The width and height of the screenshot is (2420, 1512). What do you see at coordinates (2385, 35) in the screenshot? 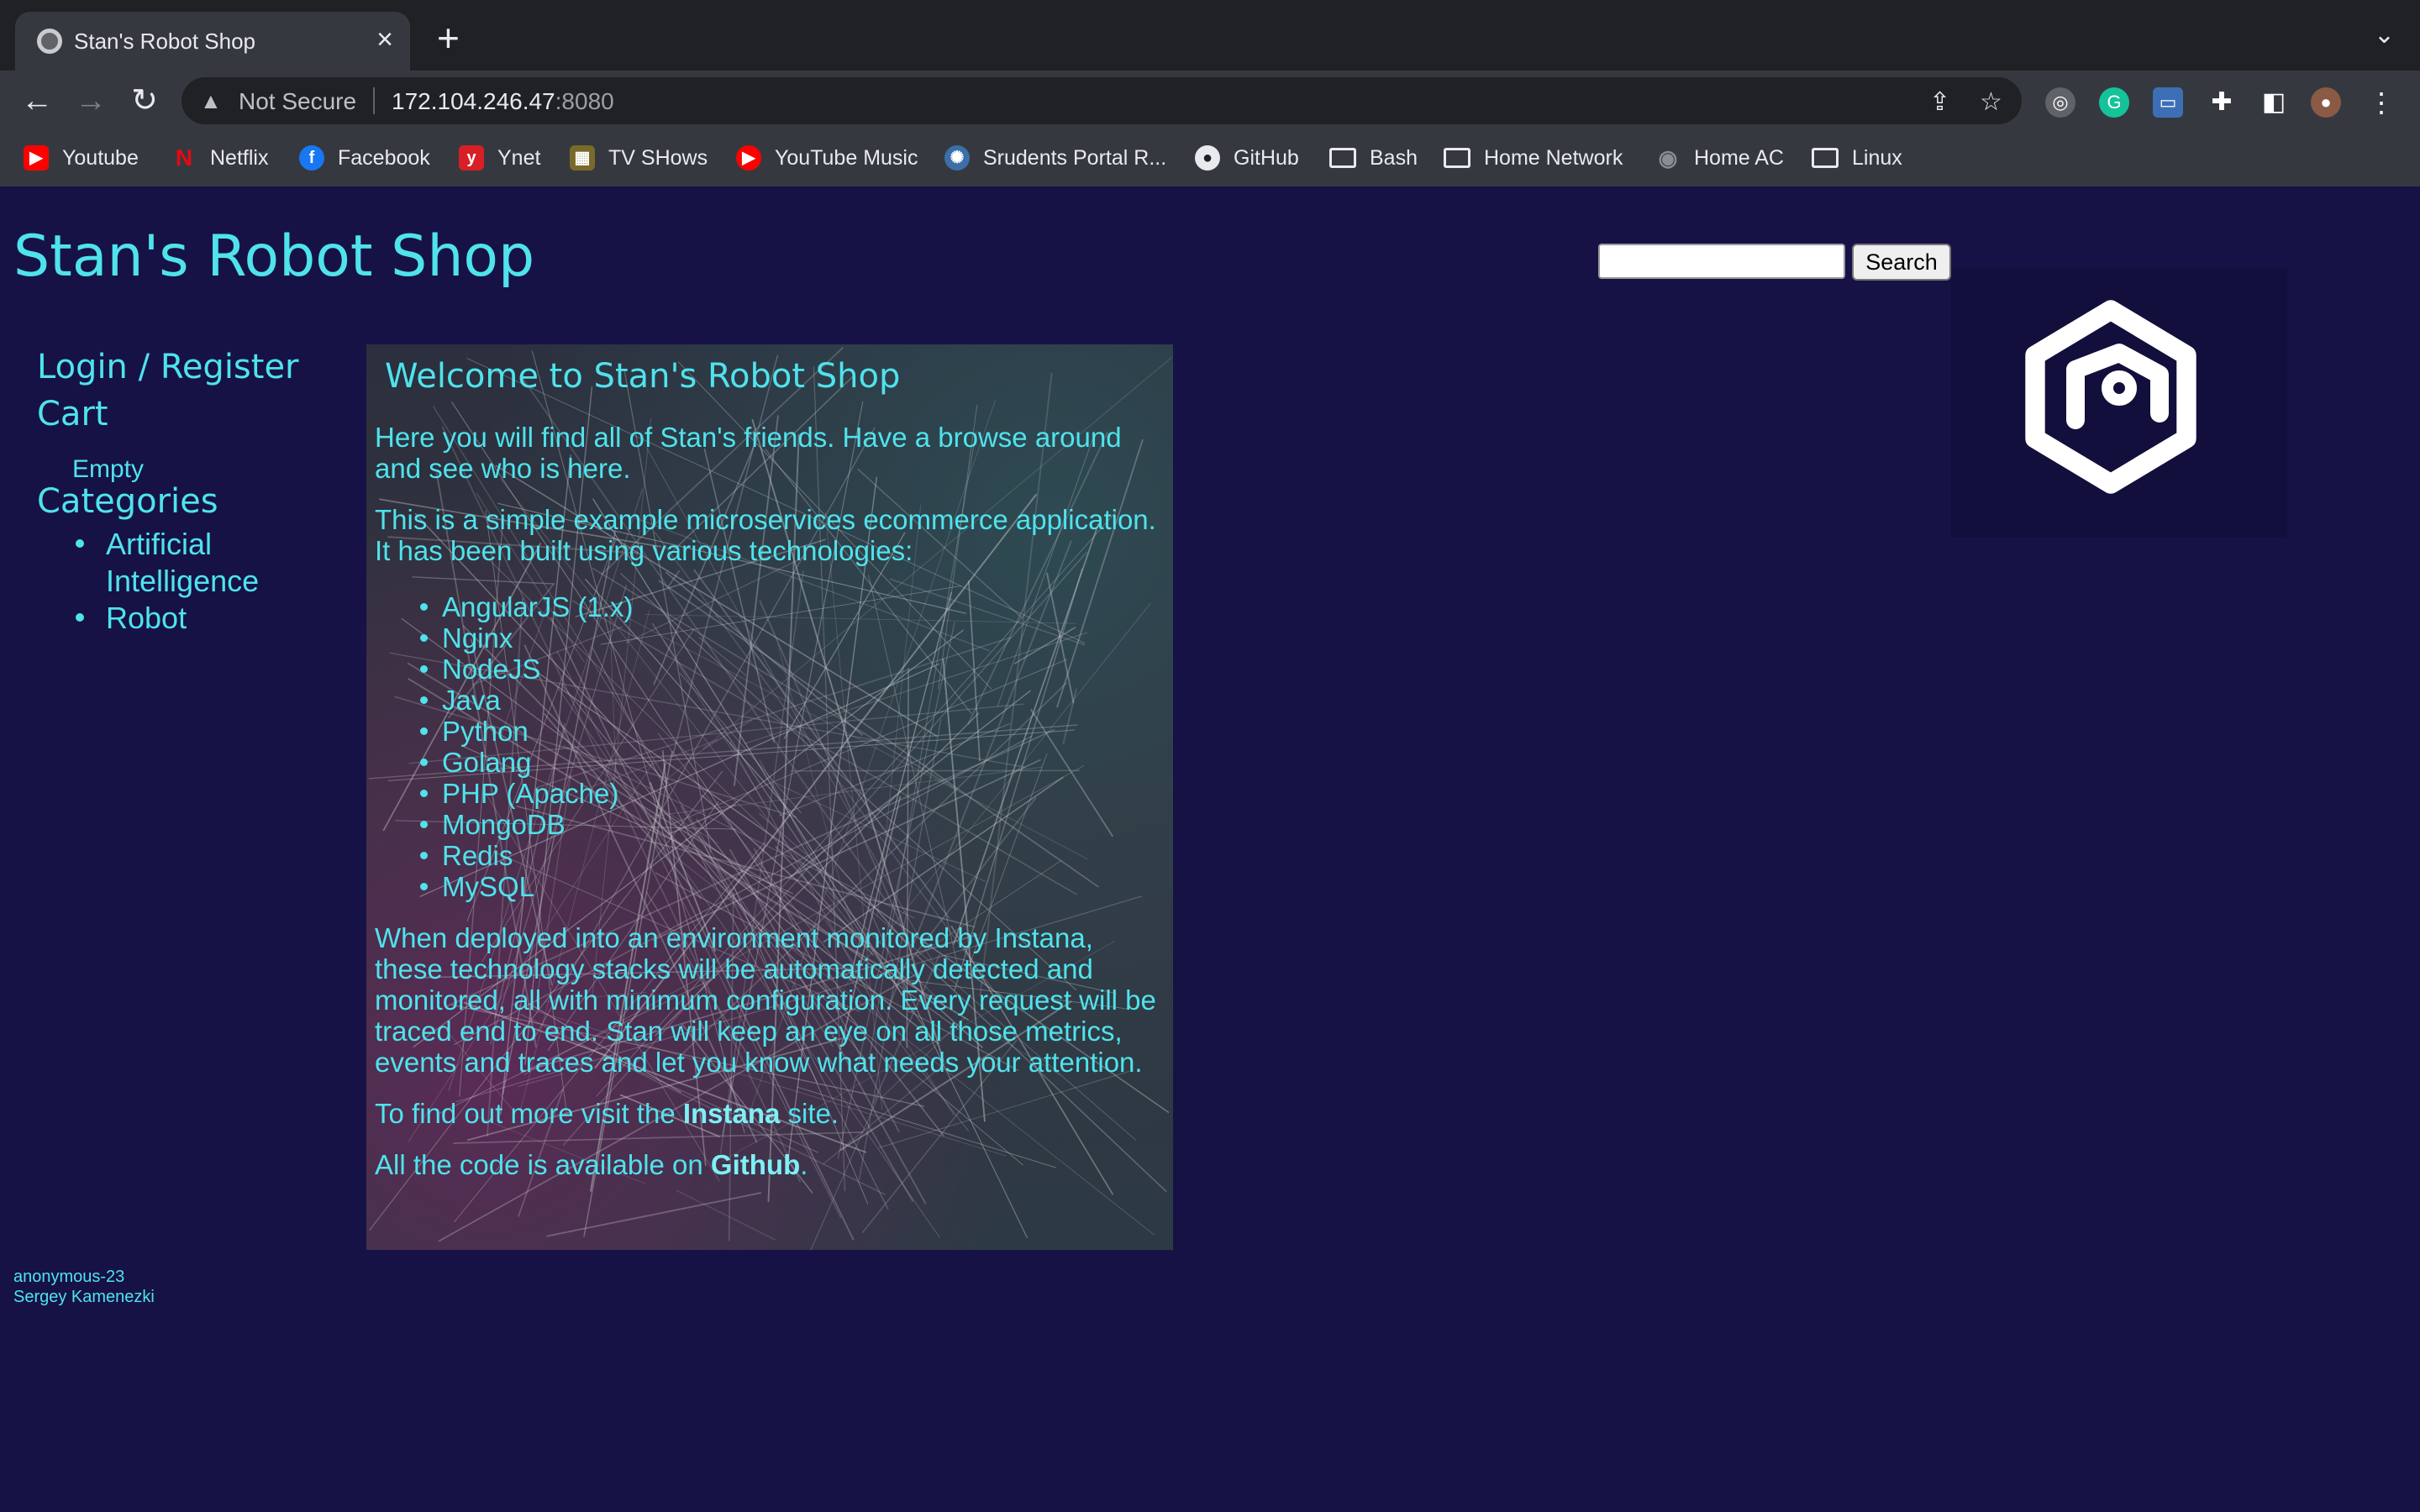
I see `tab-search-chevron-icon: ⌄` at bounding box center [2385, 35].